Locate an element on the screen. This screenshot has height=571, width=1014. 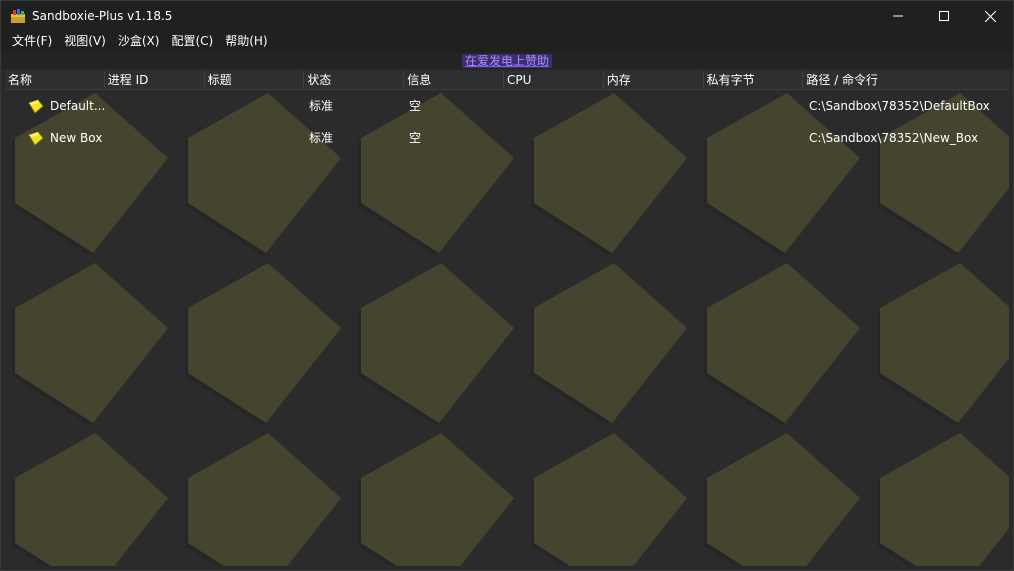
donate-link: 在爱发电上赞助 is located at coordinates (506, 60).